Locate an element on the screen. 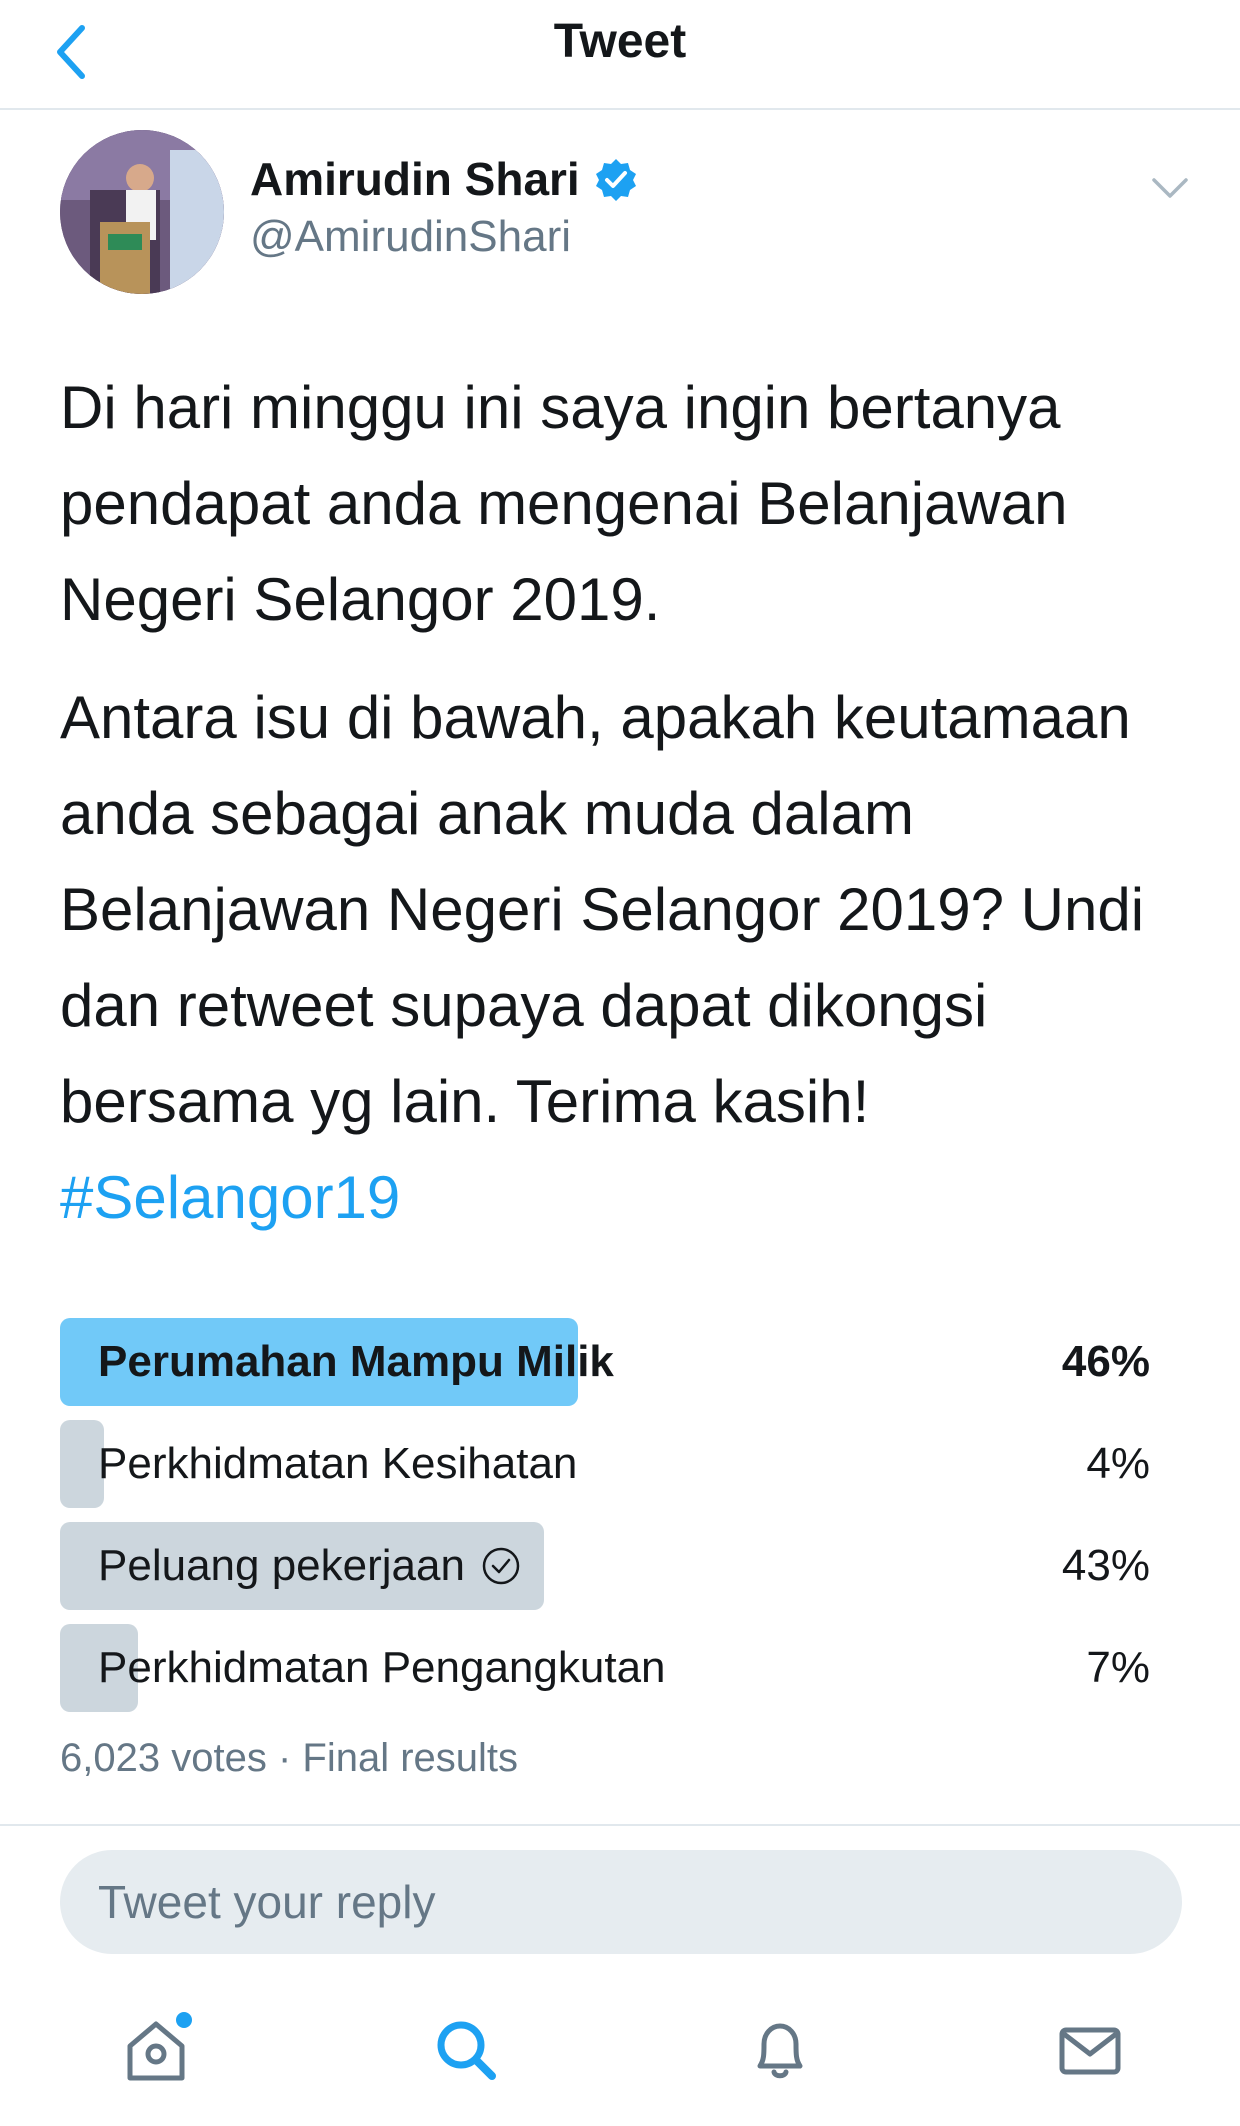  poll-option-label: Peluang pekerjaan is located at coordinates (281, 1565).